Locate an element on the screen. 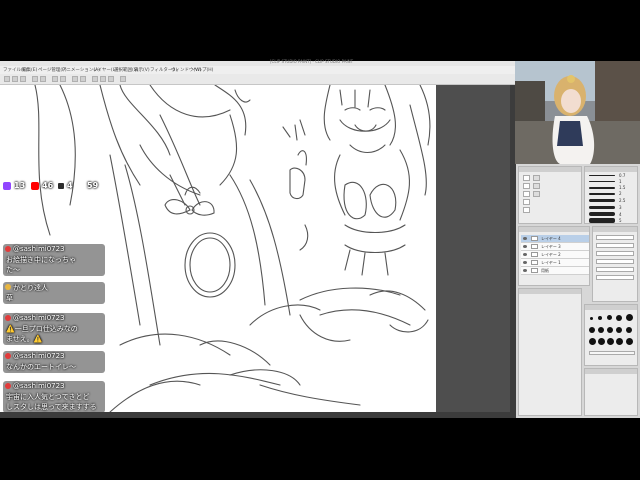  brush-size-label: 0.7 is located at coordinates (622, 175).